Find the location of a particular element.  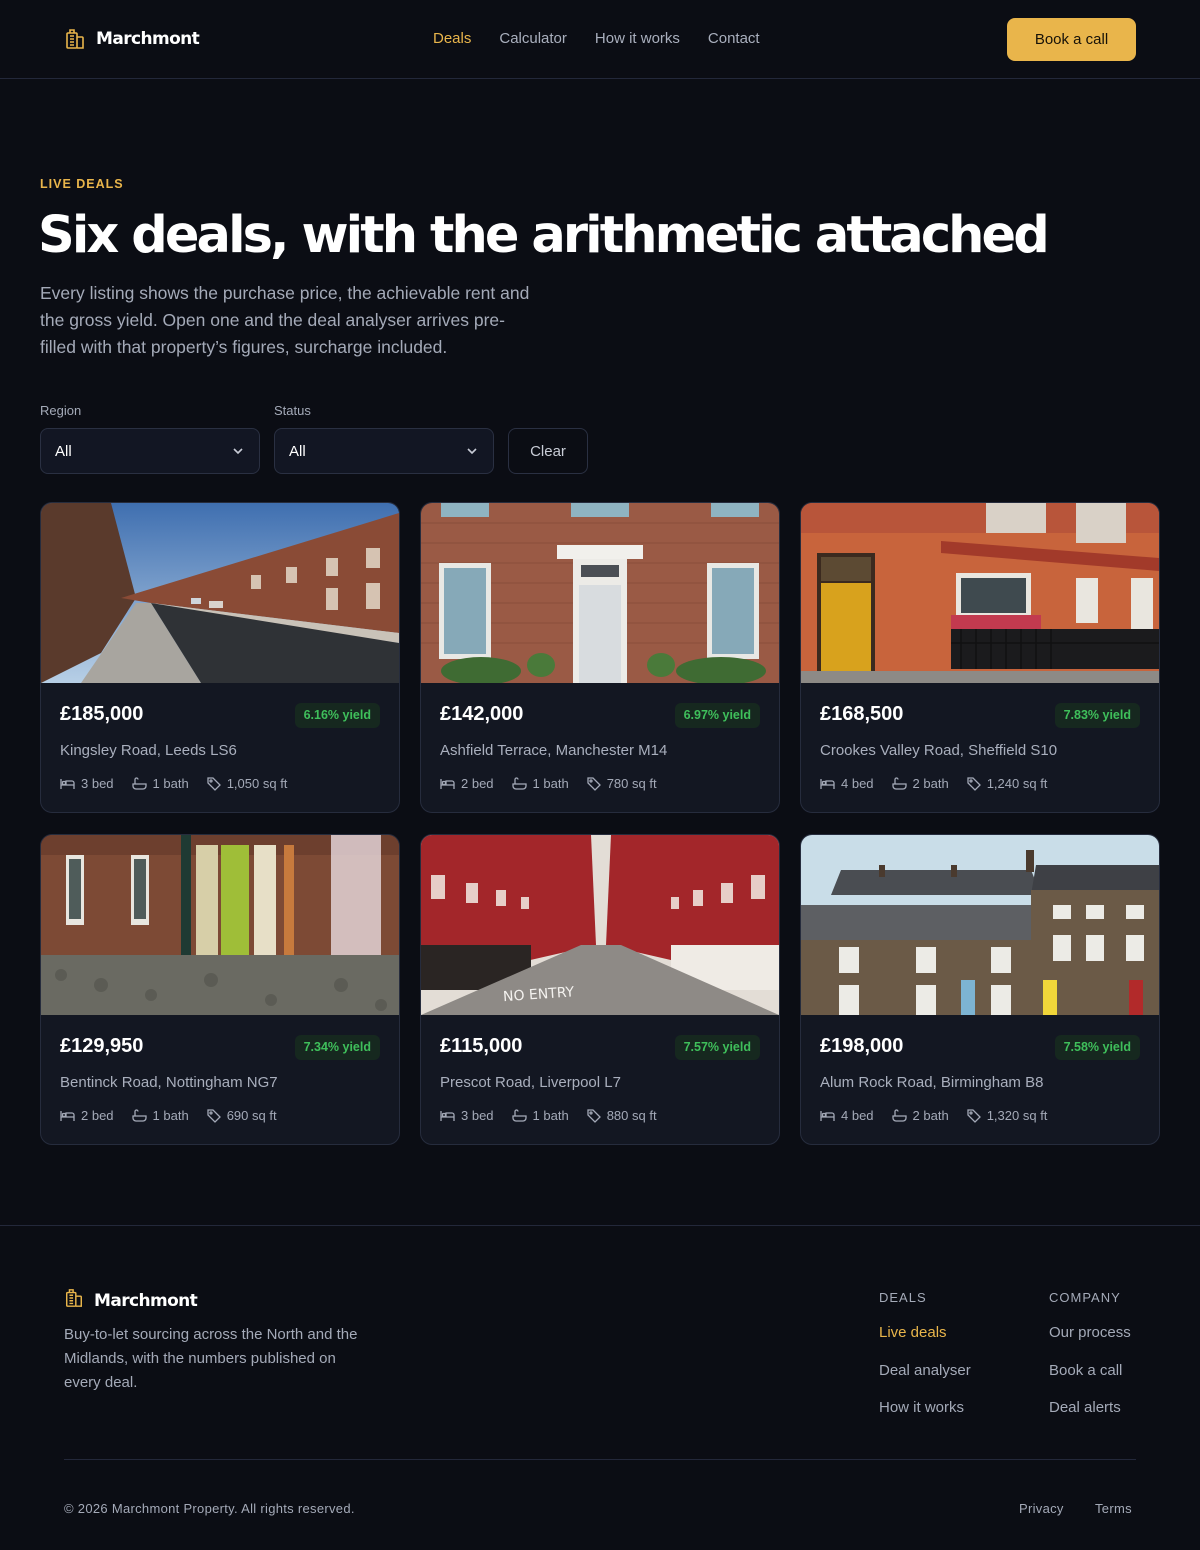

spec-area: 1,320 sq ft is located at coordinates (1007, 1115).